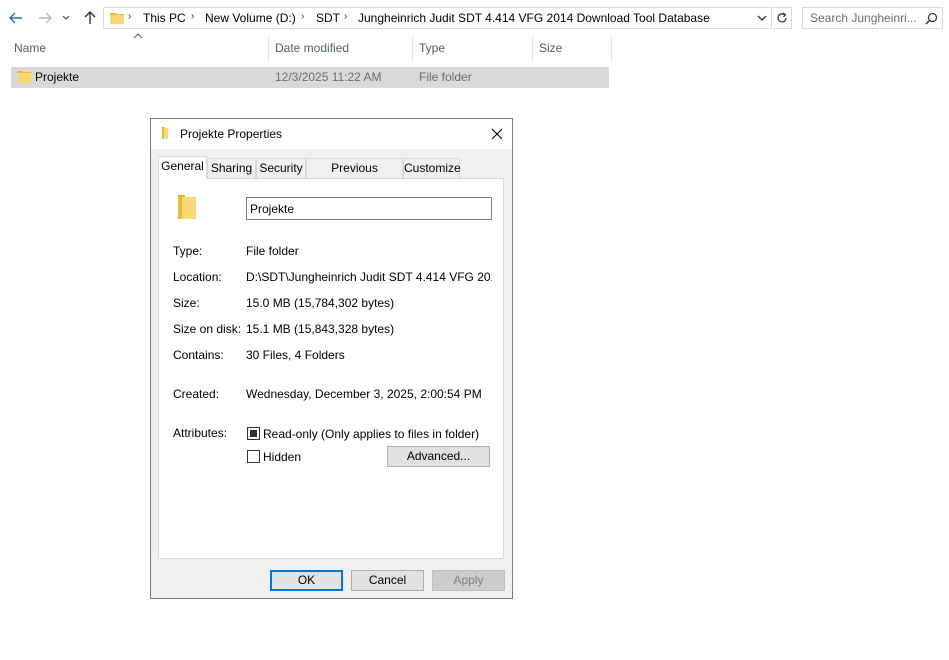  I want to click on forward-button, so click(45, 18).